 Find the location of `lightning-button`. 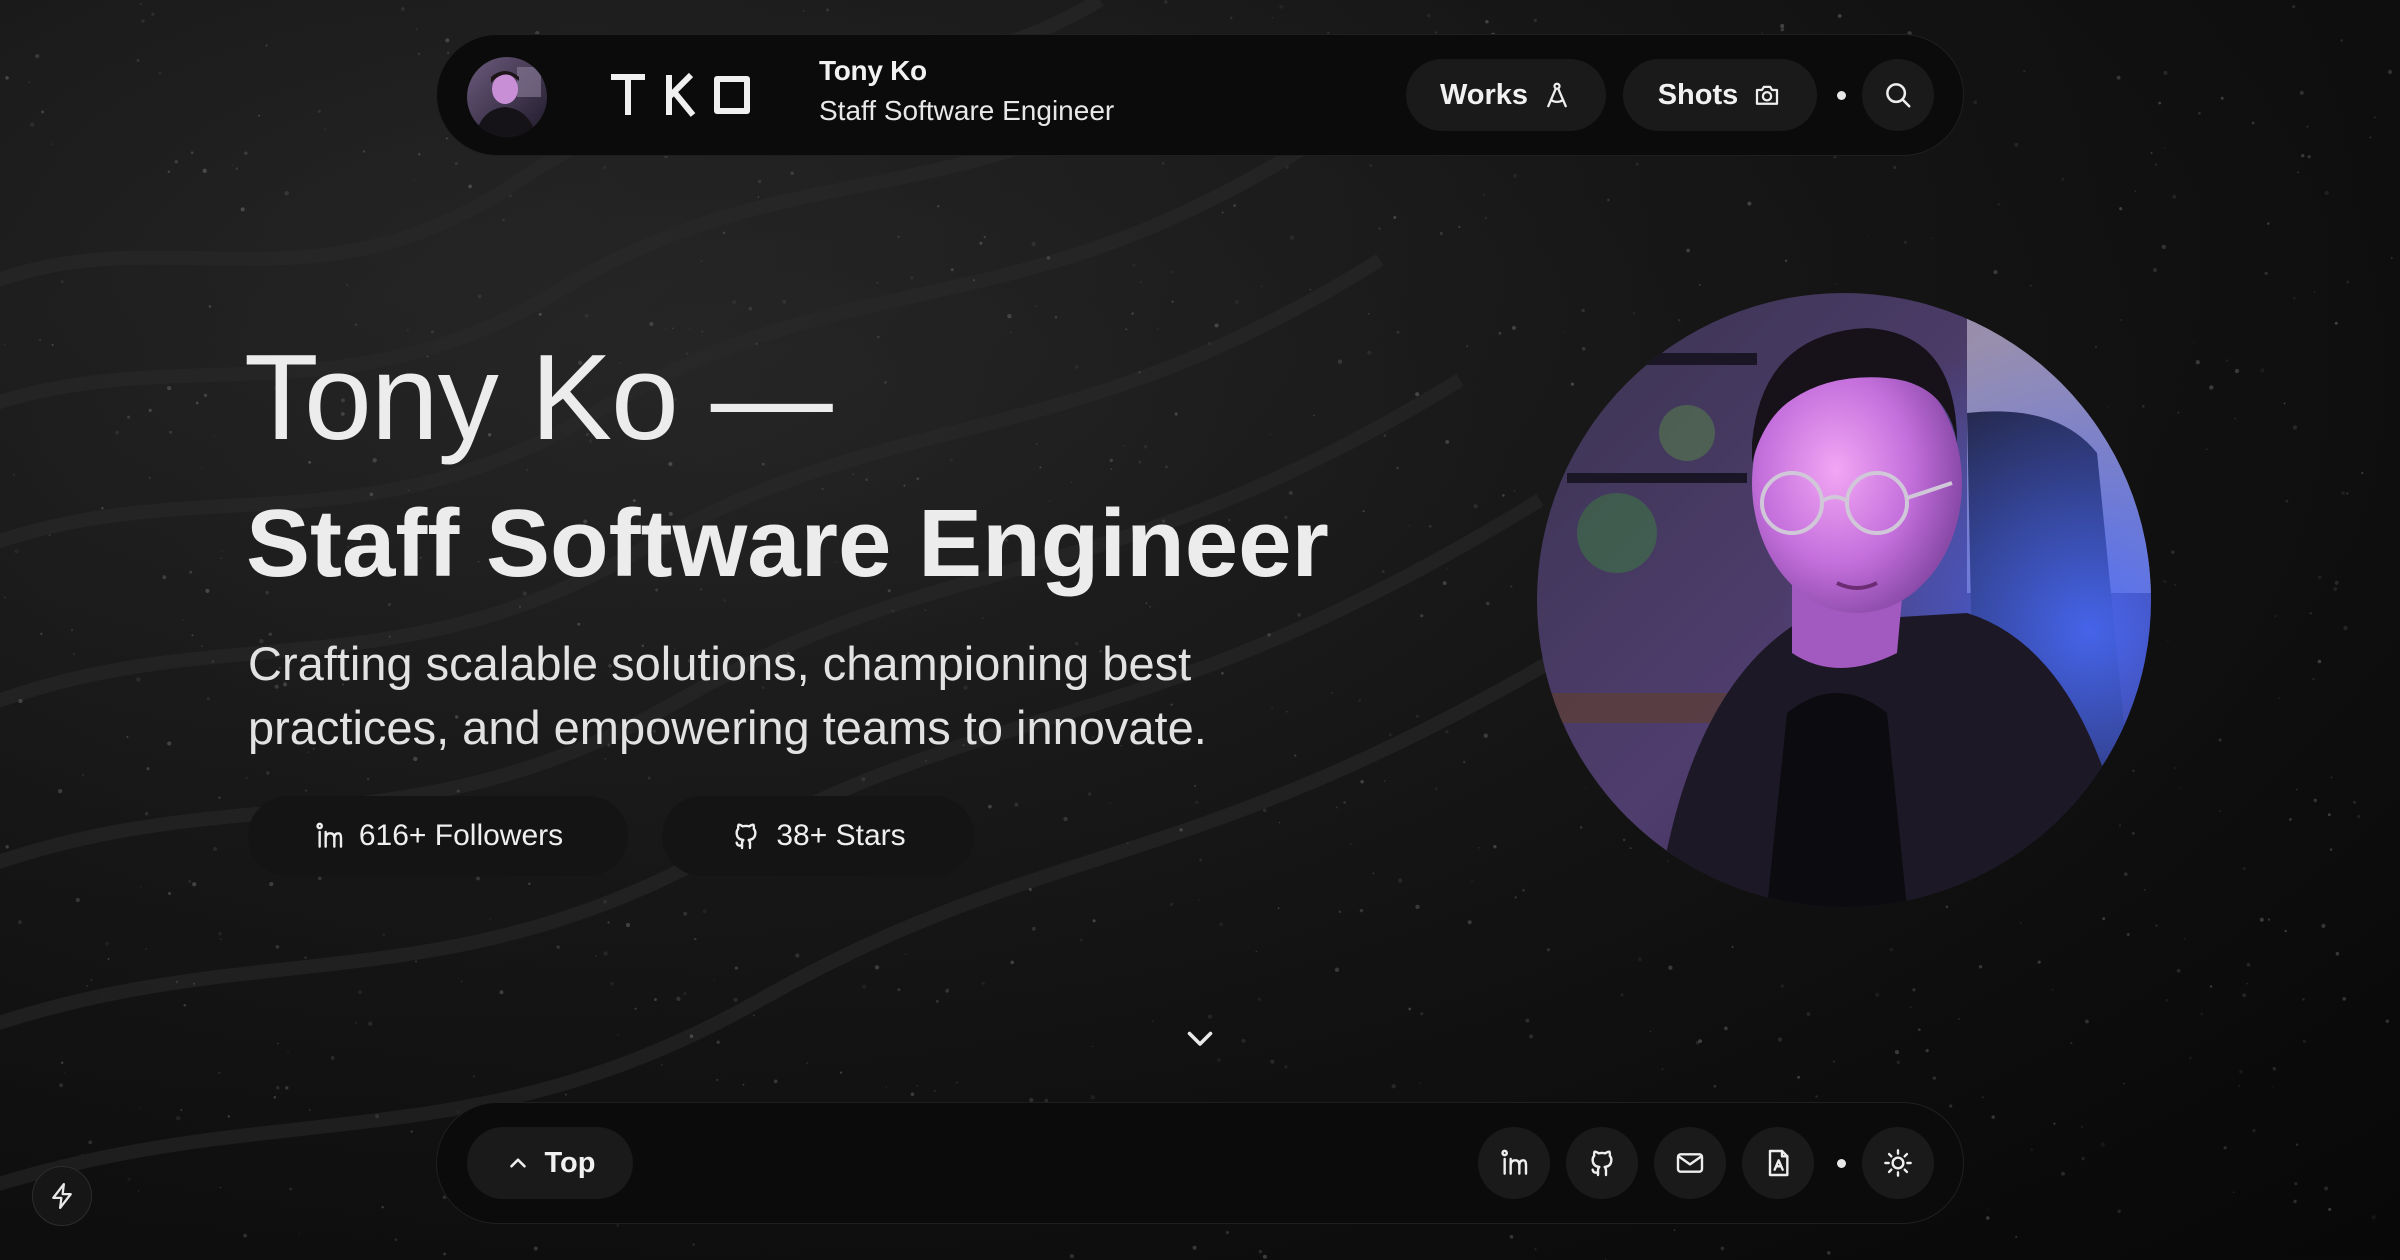

lightning-button is located at coordinates (62, 1196).